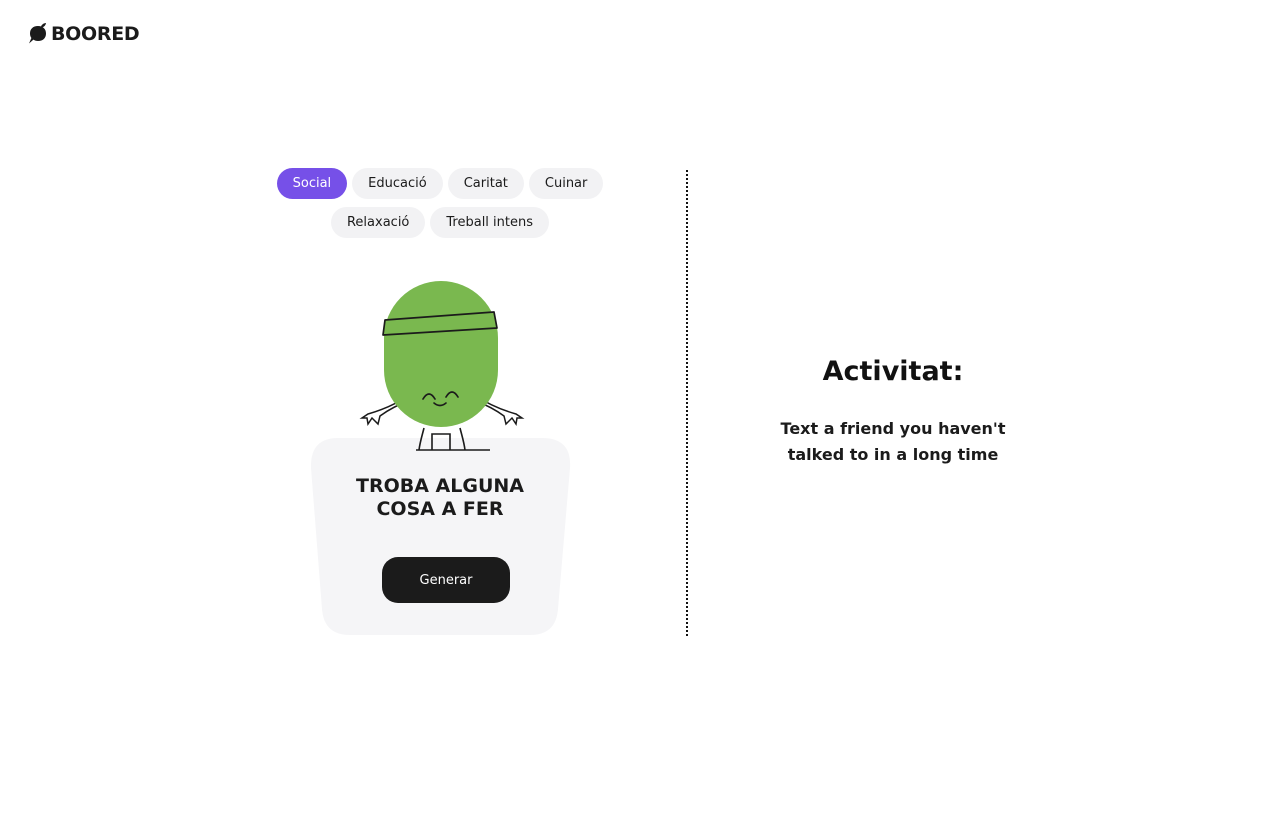  Describe the element at coordinates (37, 33) in the screenshot. I see `leaf-speech-bubble-icon` at that location.